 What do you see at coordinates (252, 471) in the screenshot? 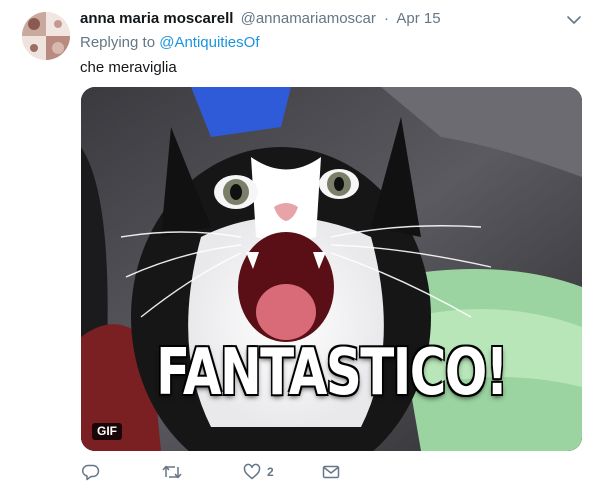
I see `heart-icon` at bounding box center [252, 471].